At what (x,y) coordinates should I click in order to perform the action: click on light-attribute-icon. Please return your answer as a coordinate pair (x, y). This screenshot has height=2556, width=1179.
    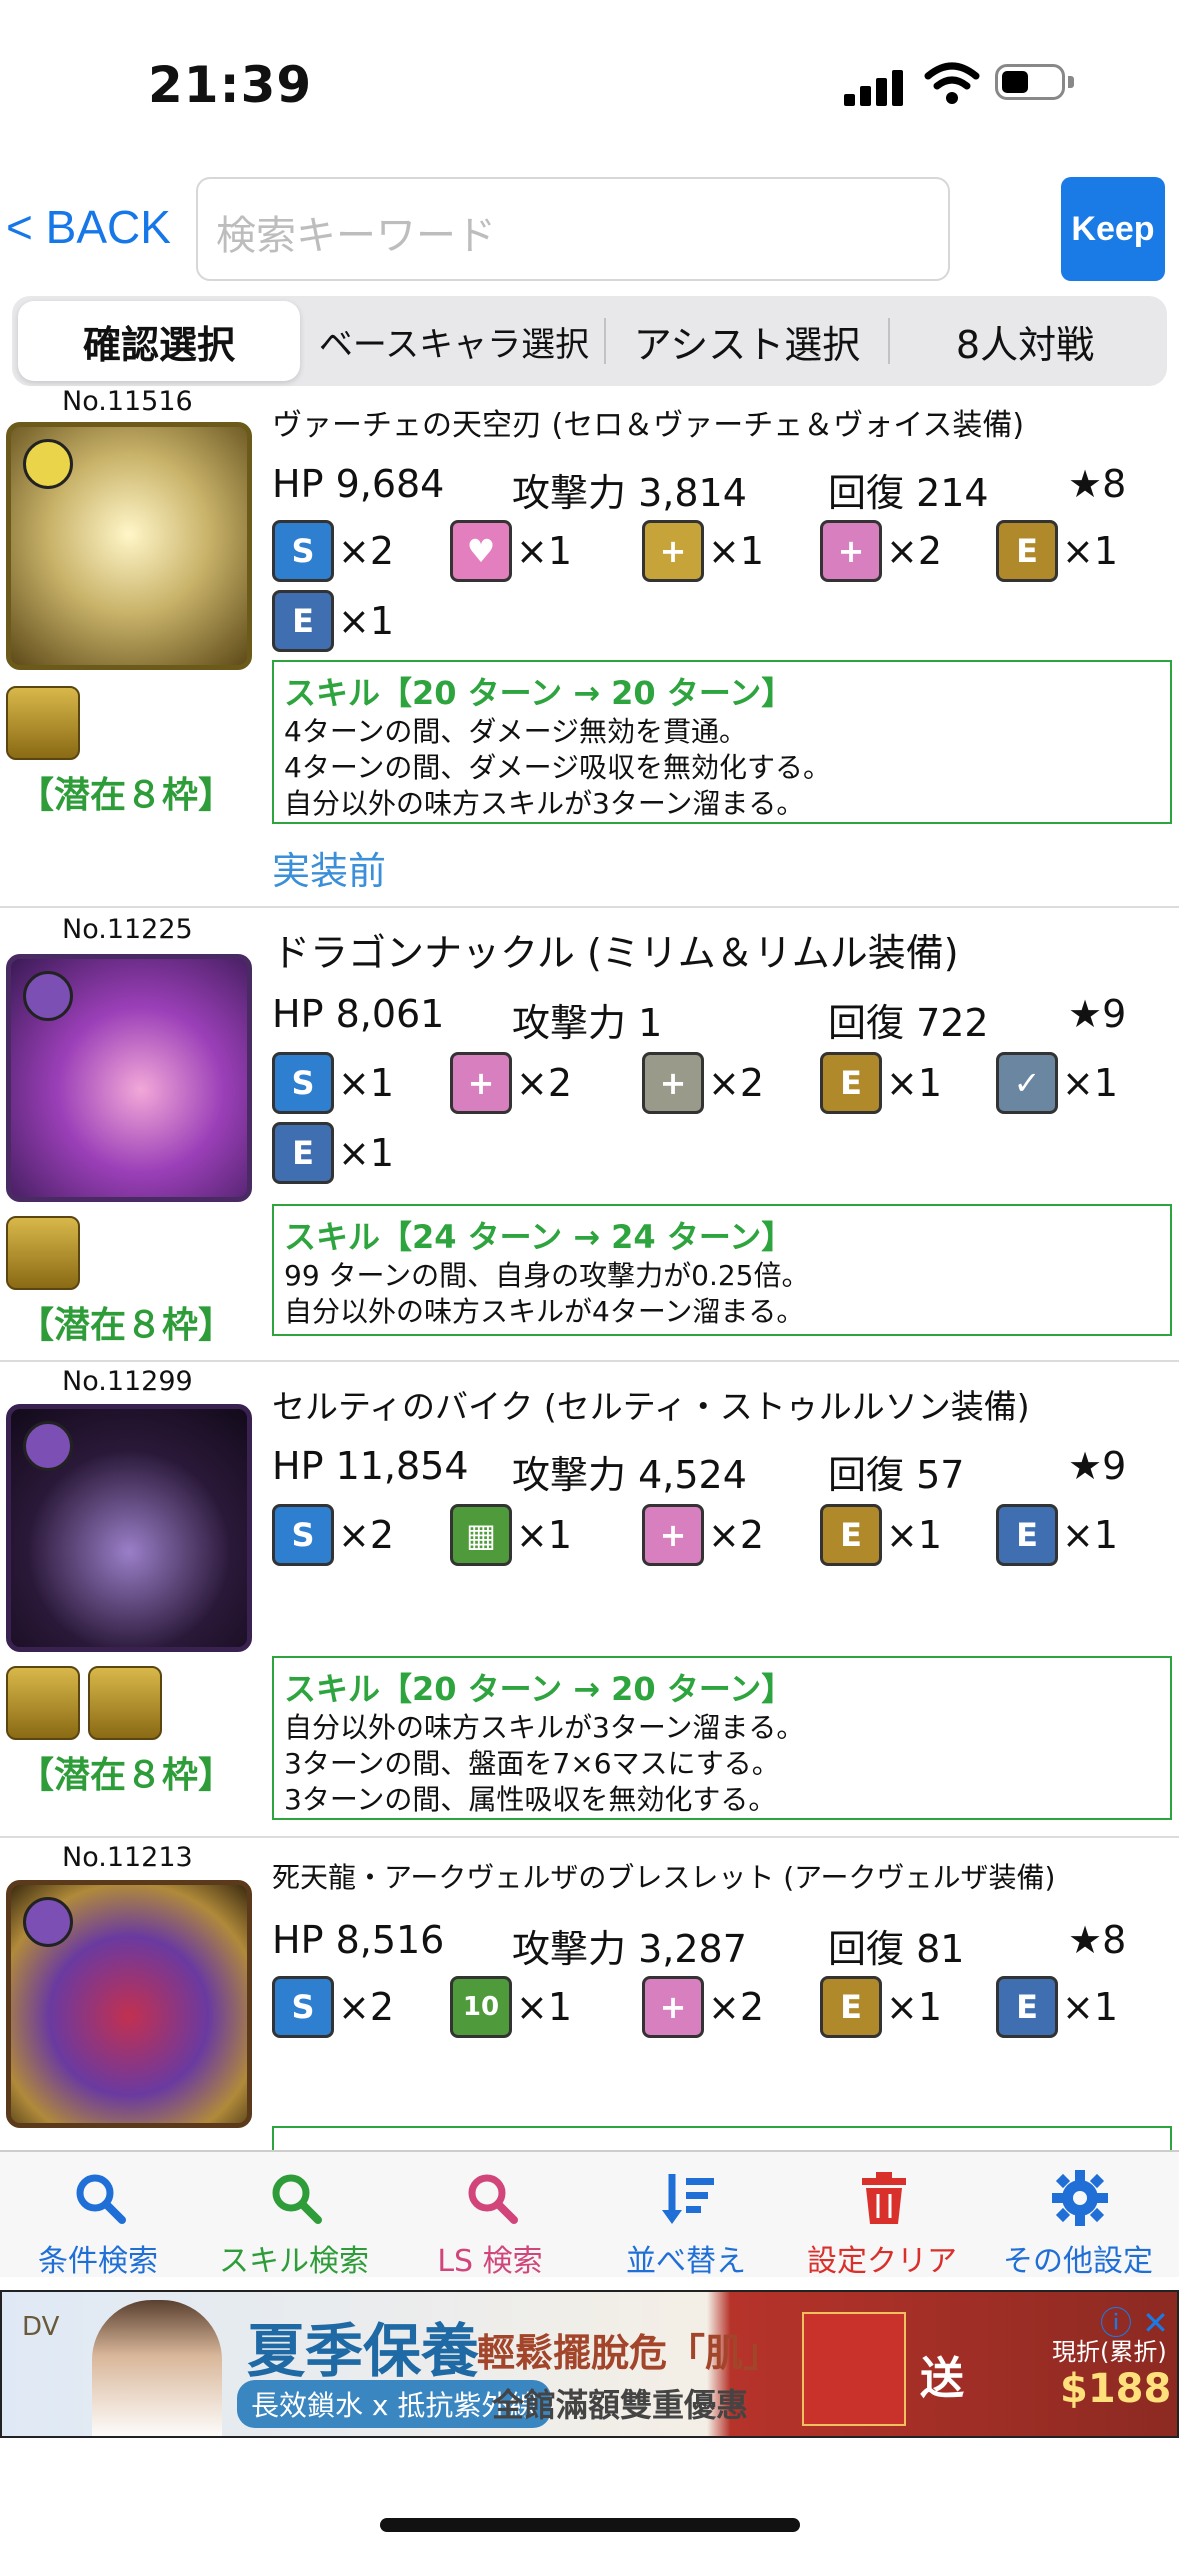
    Looking at the image, I should click on (48, 464).